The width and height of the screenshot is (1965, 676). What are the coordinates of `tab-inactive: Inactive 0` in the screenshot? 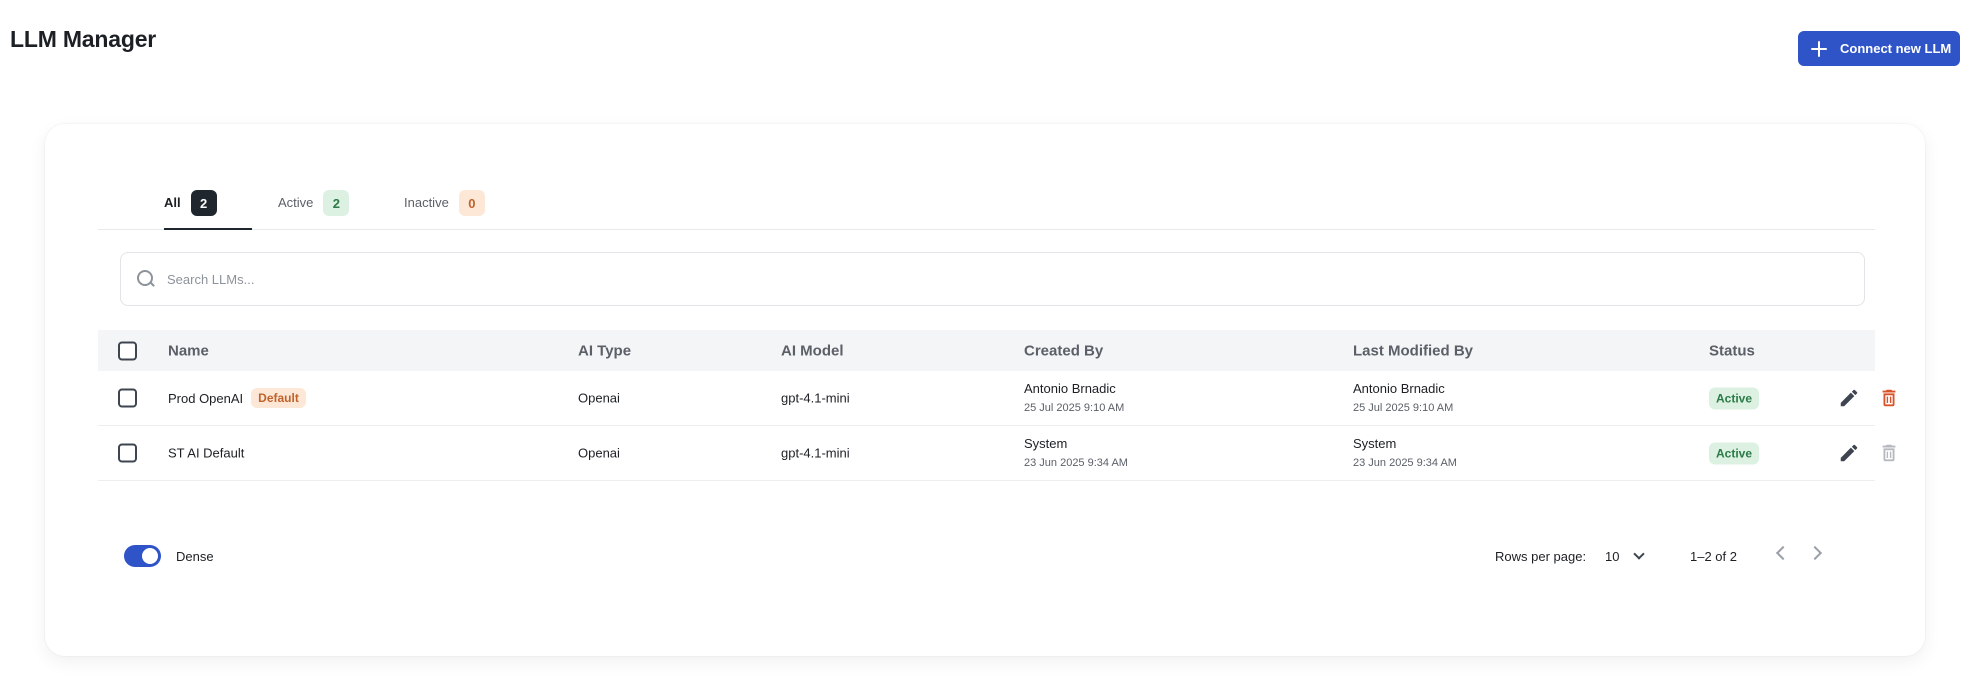 It's located at (444, 210).